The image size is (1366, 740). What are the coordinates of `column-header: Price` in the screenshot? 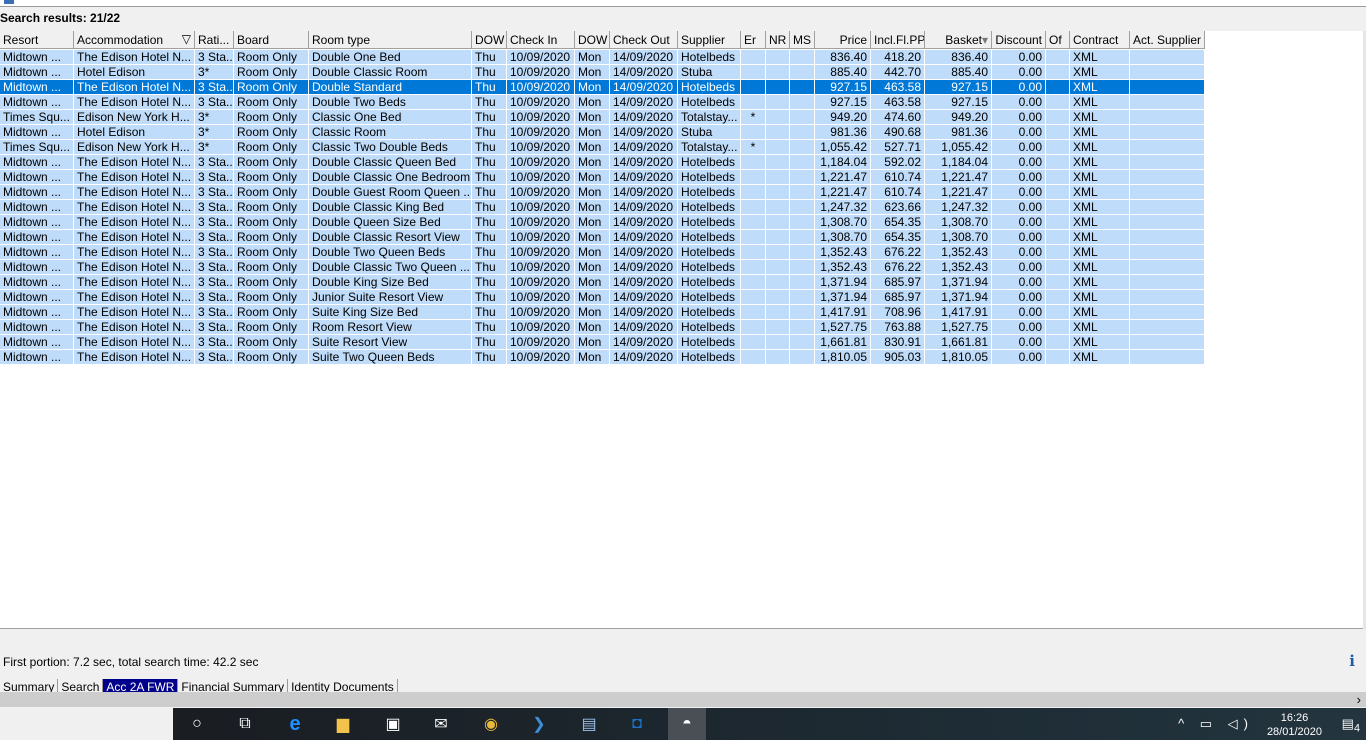 It's located at (843, 40).